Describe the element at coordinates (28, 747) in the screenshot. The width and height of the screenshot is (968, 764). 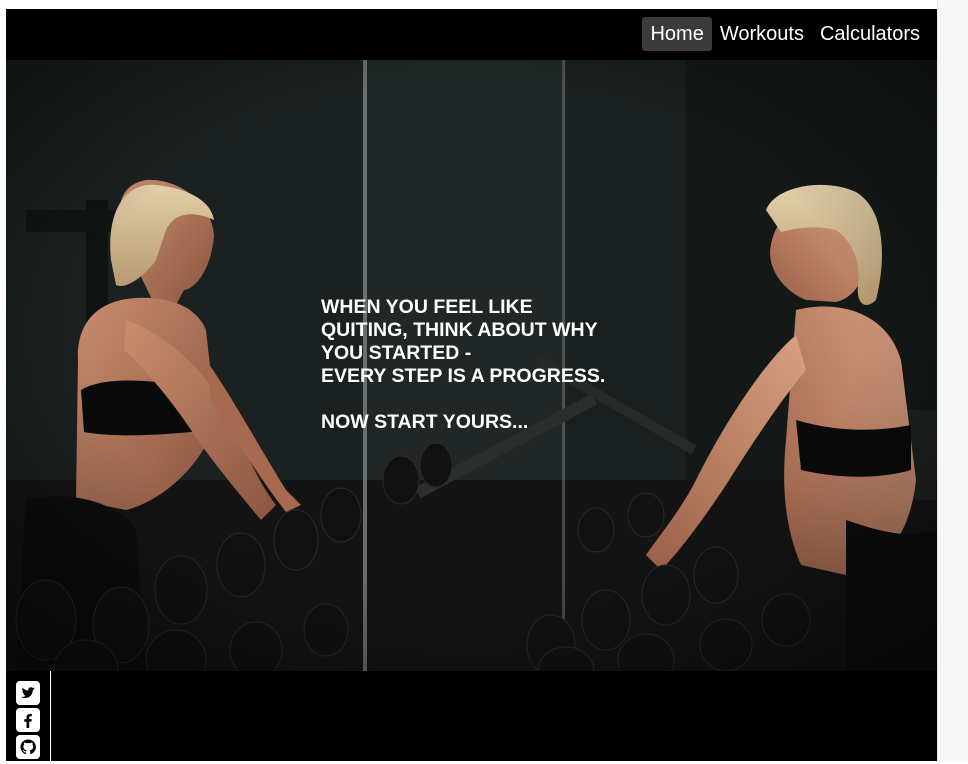
I see `github-icon` at that location.